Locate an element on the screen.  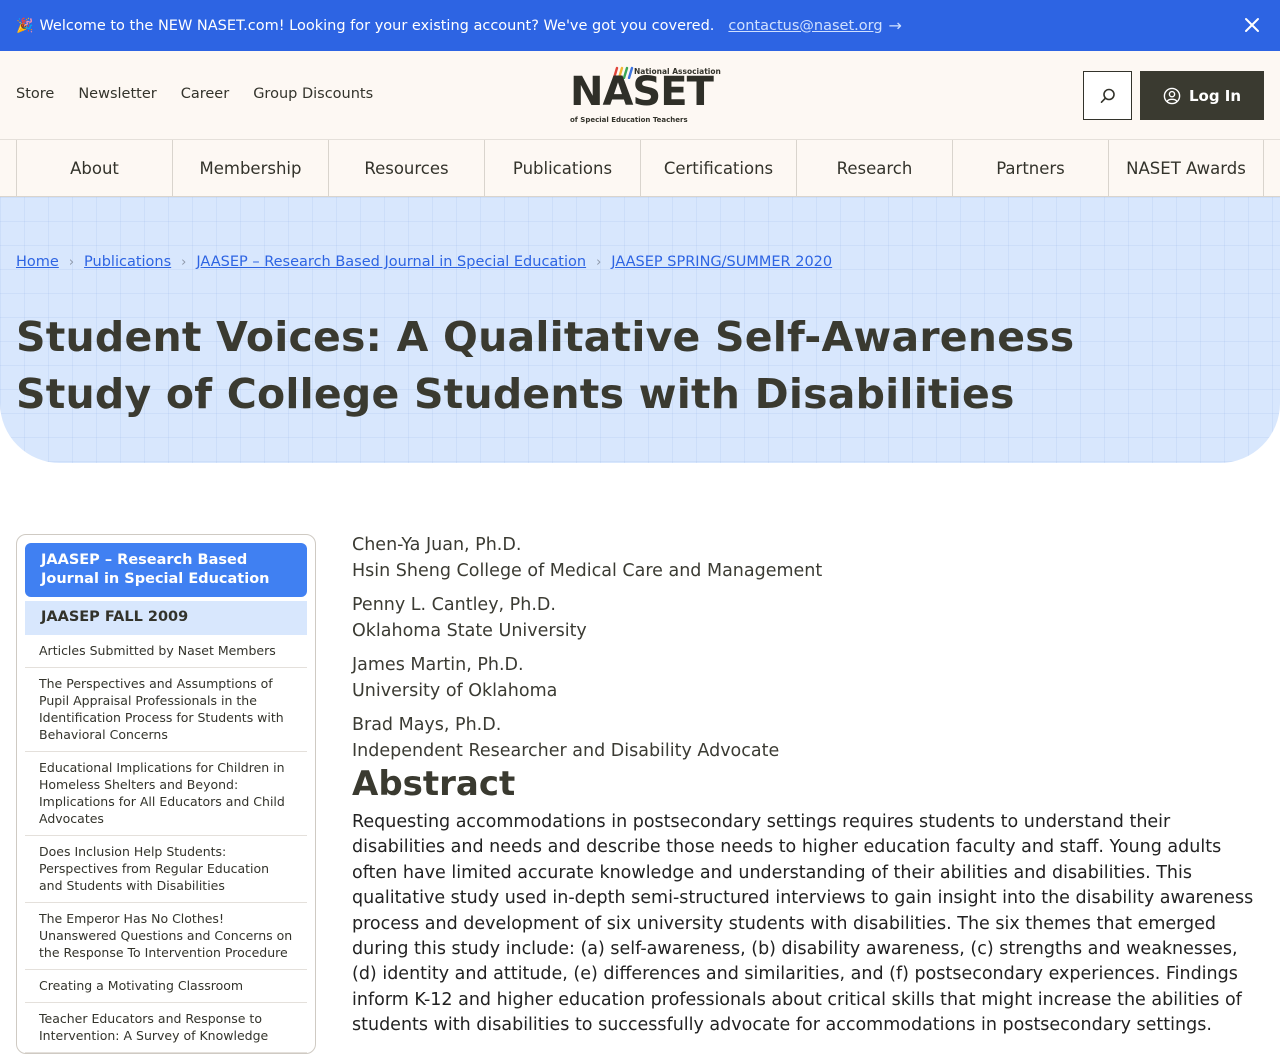
logo-bottom-text: of Special Education Teachers is located at coordinates (629, 120).